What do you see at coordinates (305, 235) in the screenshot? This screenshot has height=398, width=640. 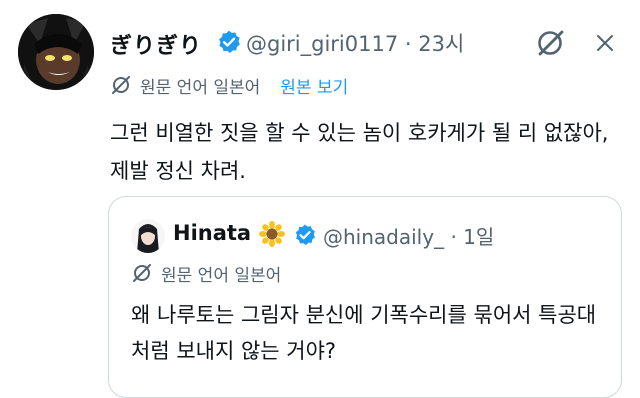 I see `quoted-verified-badge-icon` at bounding box center [305, 235].